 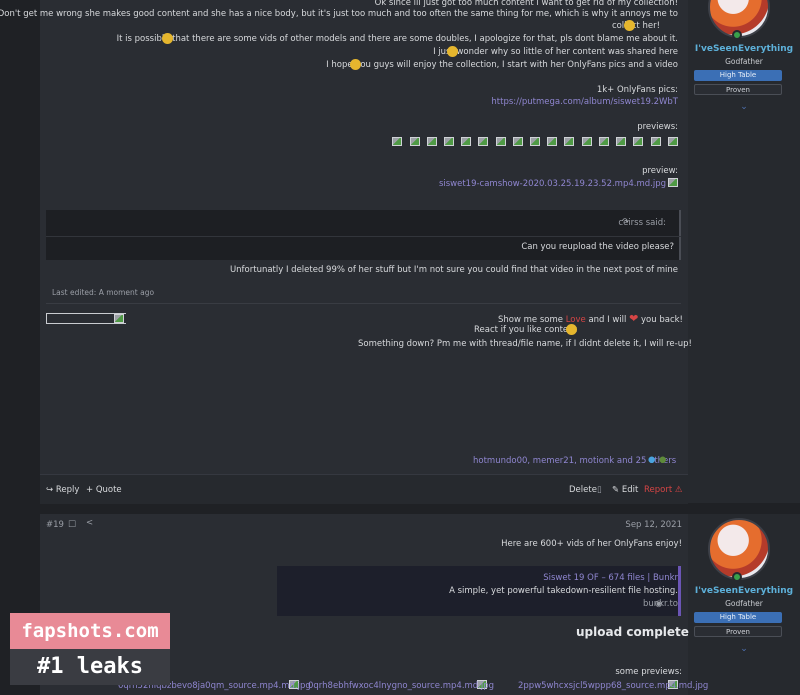 I want to click on quote-divider, so click(x=363, y=236).